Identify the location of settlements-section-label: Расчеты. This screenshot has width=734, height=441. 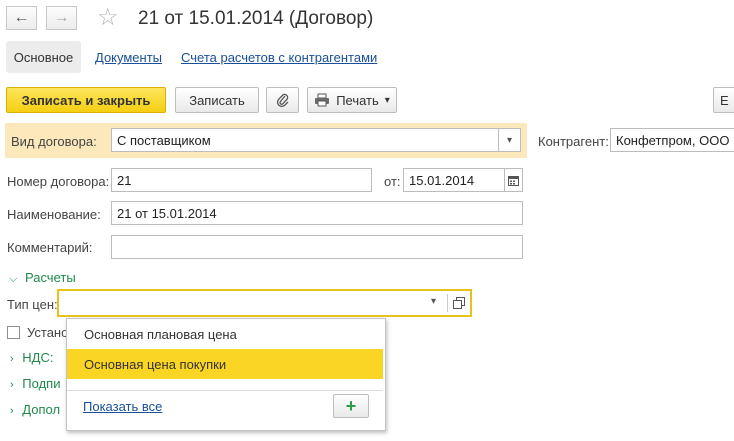
(50, 277).